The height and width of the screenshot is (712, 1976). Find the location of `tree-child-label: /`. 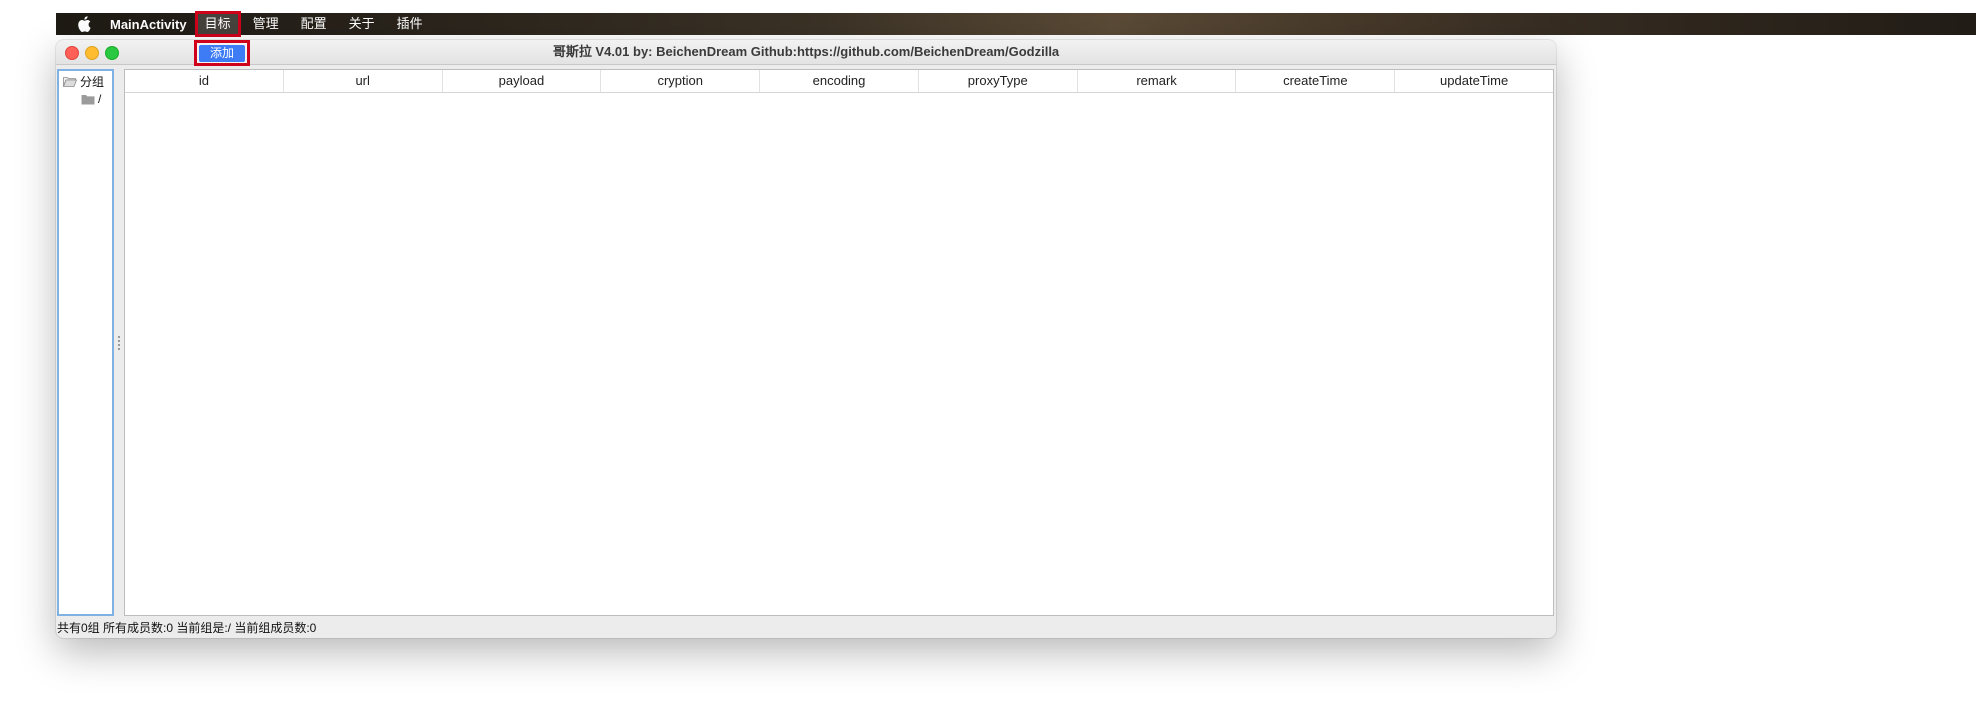

tree-child-label: / is located at coordinates (100, 99).